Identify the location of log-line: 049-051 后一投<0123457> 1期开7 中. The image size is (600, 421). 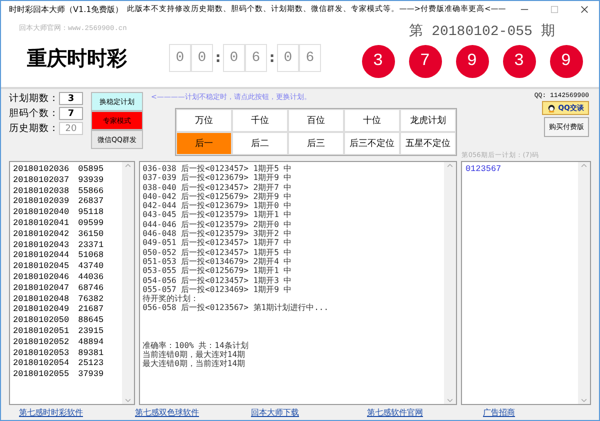
(217, 243).